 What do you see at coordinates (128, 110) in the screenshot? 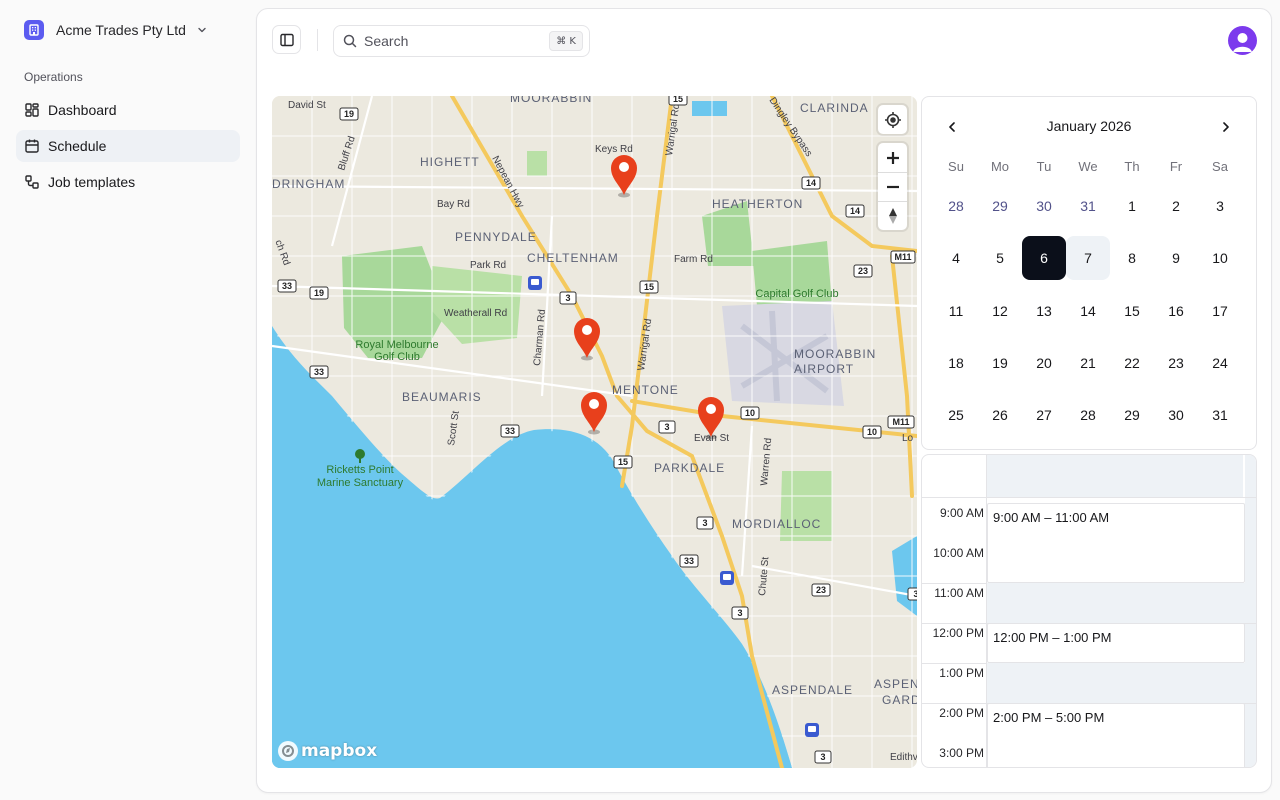
I see `sidebar-item-dashboard: Dashboard` at bounding box center [128, 110].